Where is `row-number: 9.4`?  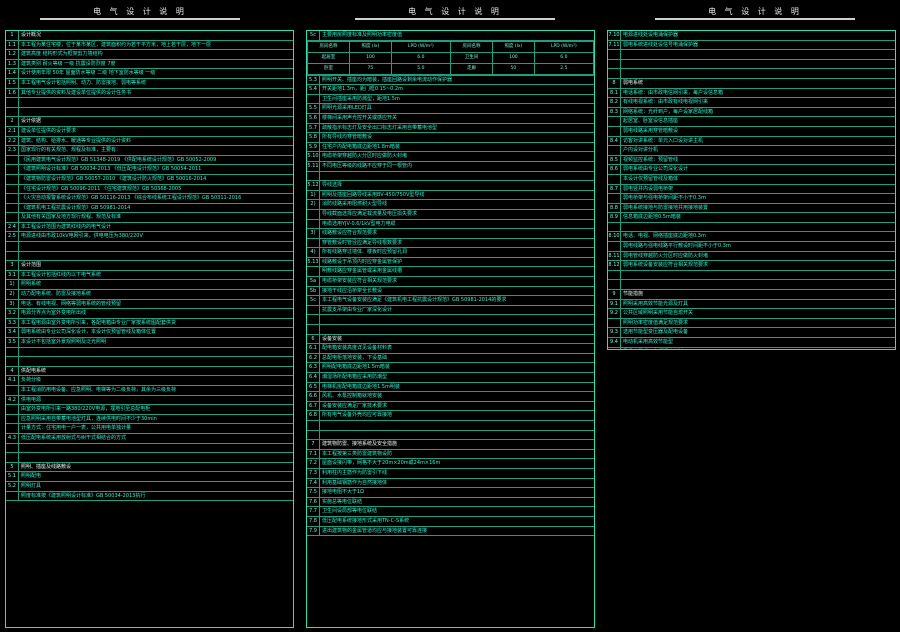 row-number: 9.4 is located at coordinates (614, 342).